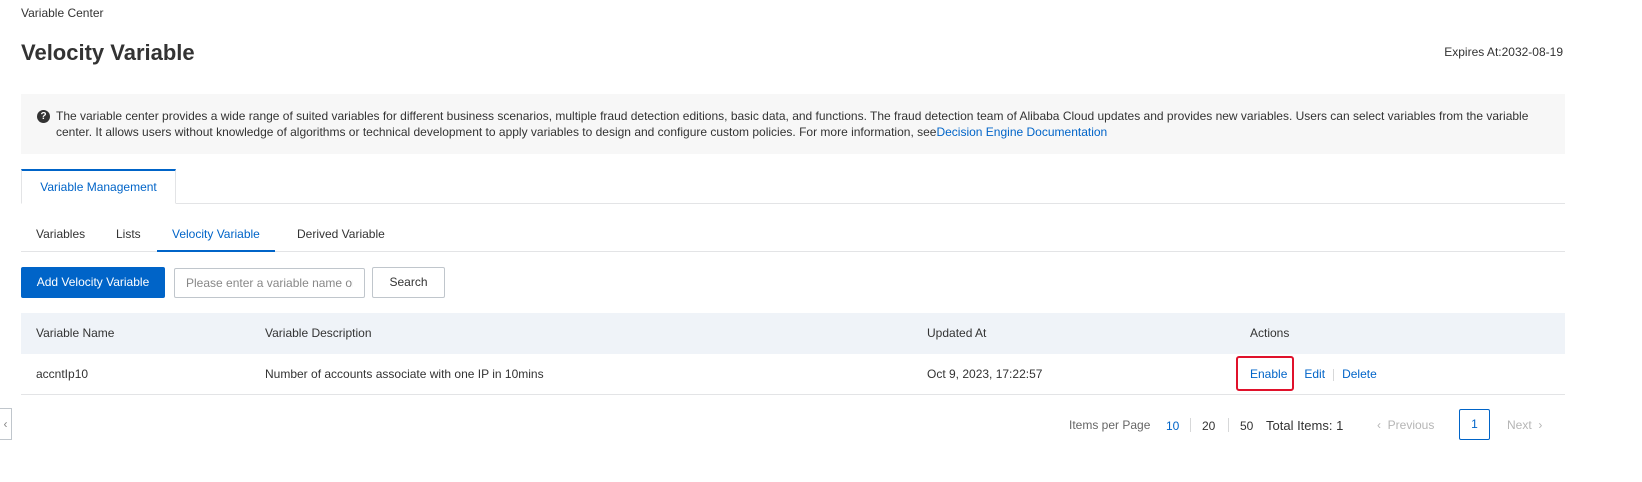 The image size is (1642, 482). I want to click on delete-link: Delete, so click(1359, 374).